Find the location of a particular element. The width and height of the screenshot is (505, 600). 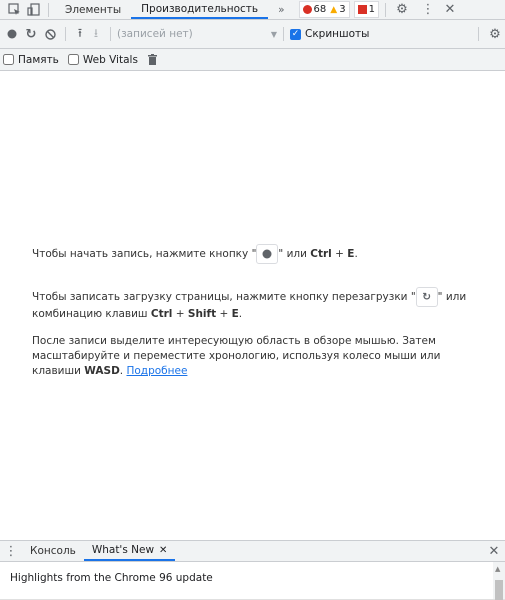

learn-more-link: Подробнее is located at coordinates (156, 371).